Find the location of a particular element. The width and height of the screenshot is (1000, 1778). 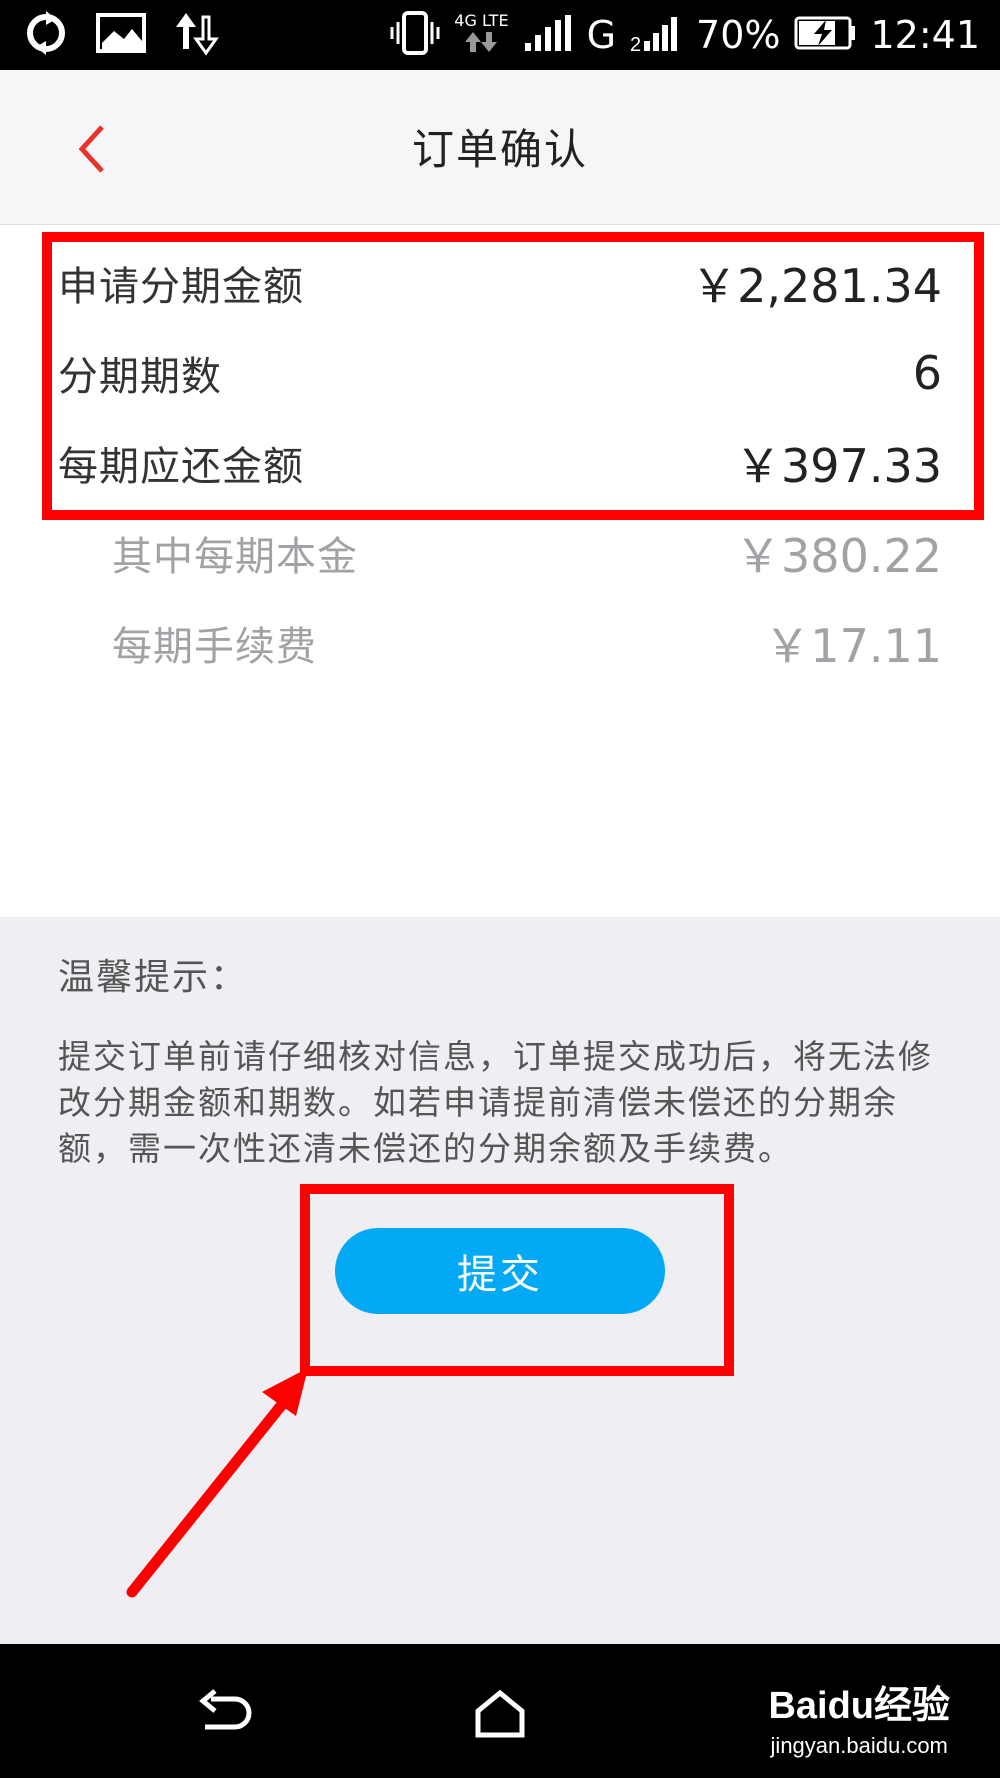

nav-home-button is located at coordinates (500, 1714).